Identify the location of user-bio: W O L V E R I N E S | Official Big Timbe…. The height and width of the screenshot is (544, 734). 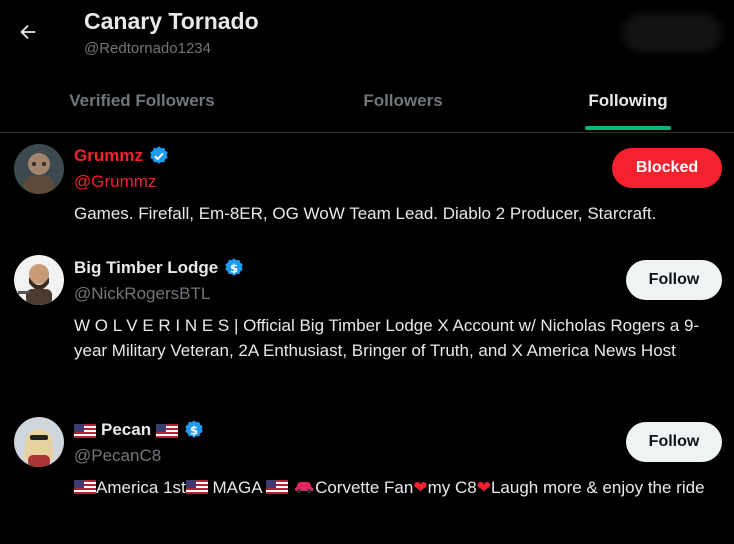
(387, 338).